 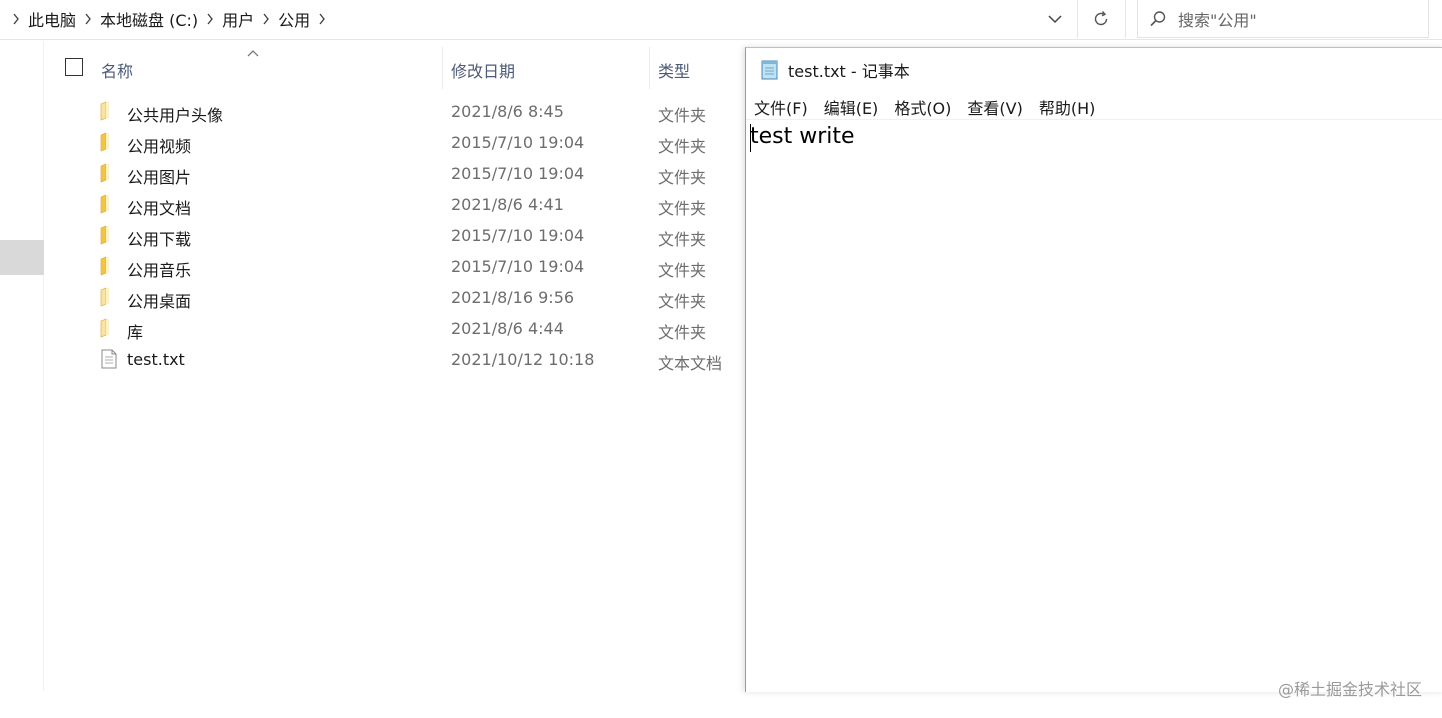 I want to click on refresh-icon, so click(x=1101, y=18).